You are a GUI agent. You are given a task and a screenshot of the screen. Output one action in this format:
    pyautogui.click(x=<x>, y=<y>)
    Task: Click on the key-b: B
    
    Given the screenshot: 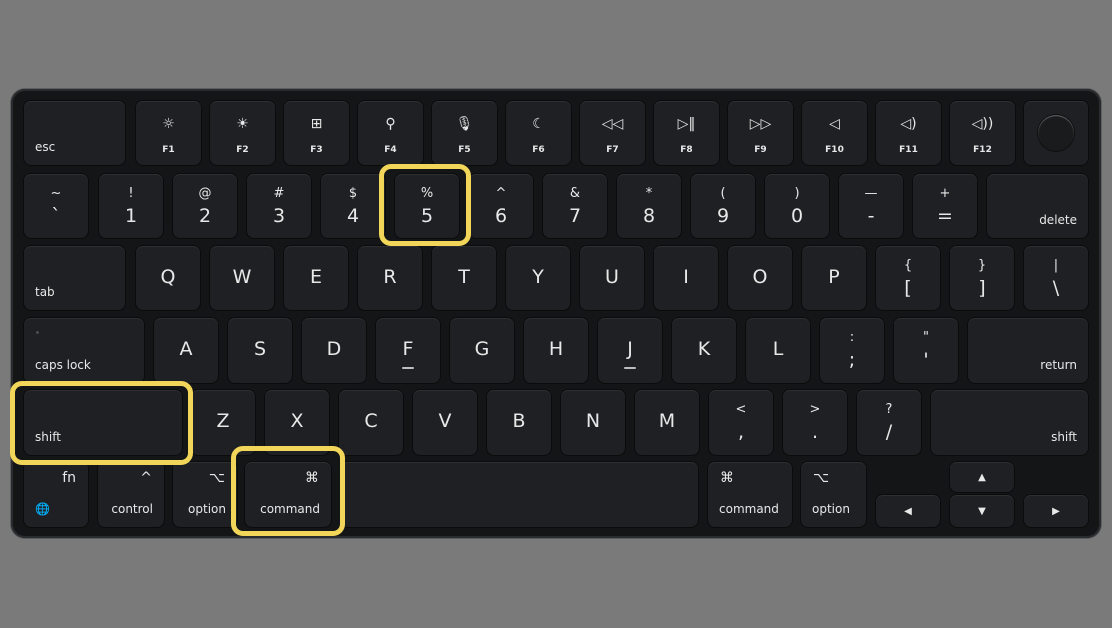 What is the action you would take?
    pyautogui.click(x=519, y=422)
    